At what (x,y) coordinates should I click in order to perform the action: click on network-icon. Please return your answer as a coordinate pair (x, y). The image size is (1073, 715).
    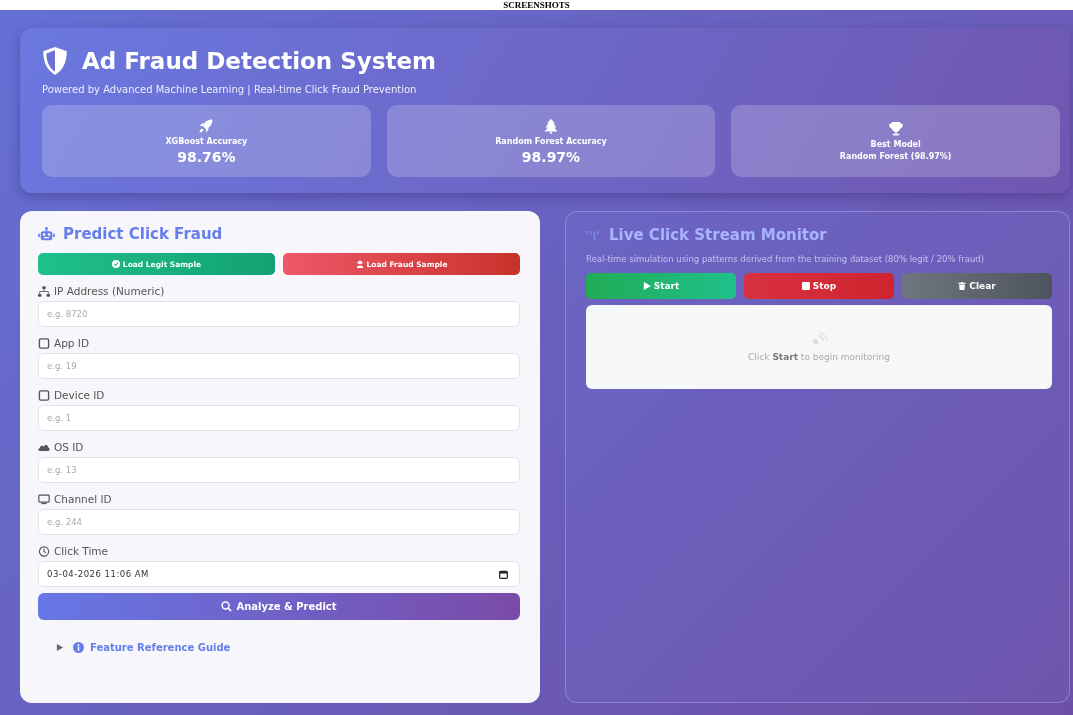
    Looking at the image, I should click on (44, 291).